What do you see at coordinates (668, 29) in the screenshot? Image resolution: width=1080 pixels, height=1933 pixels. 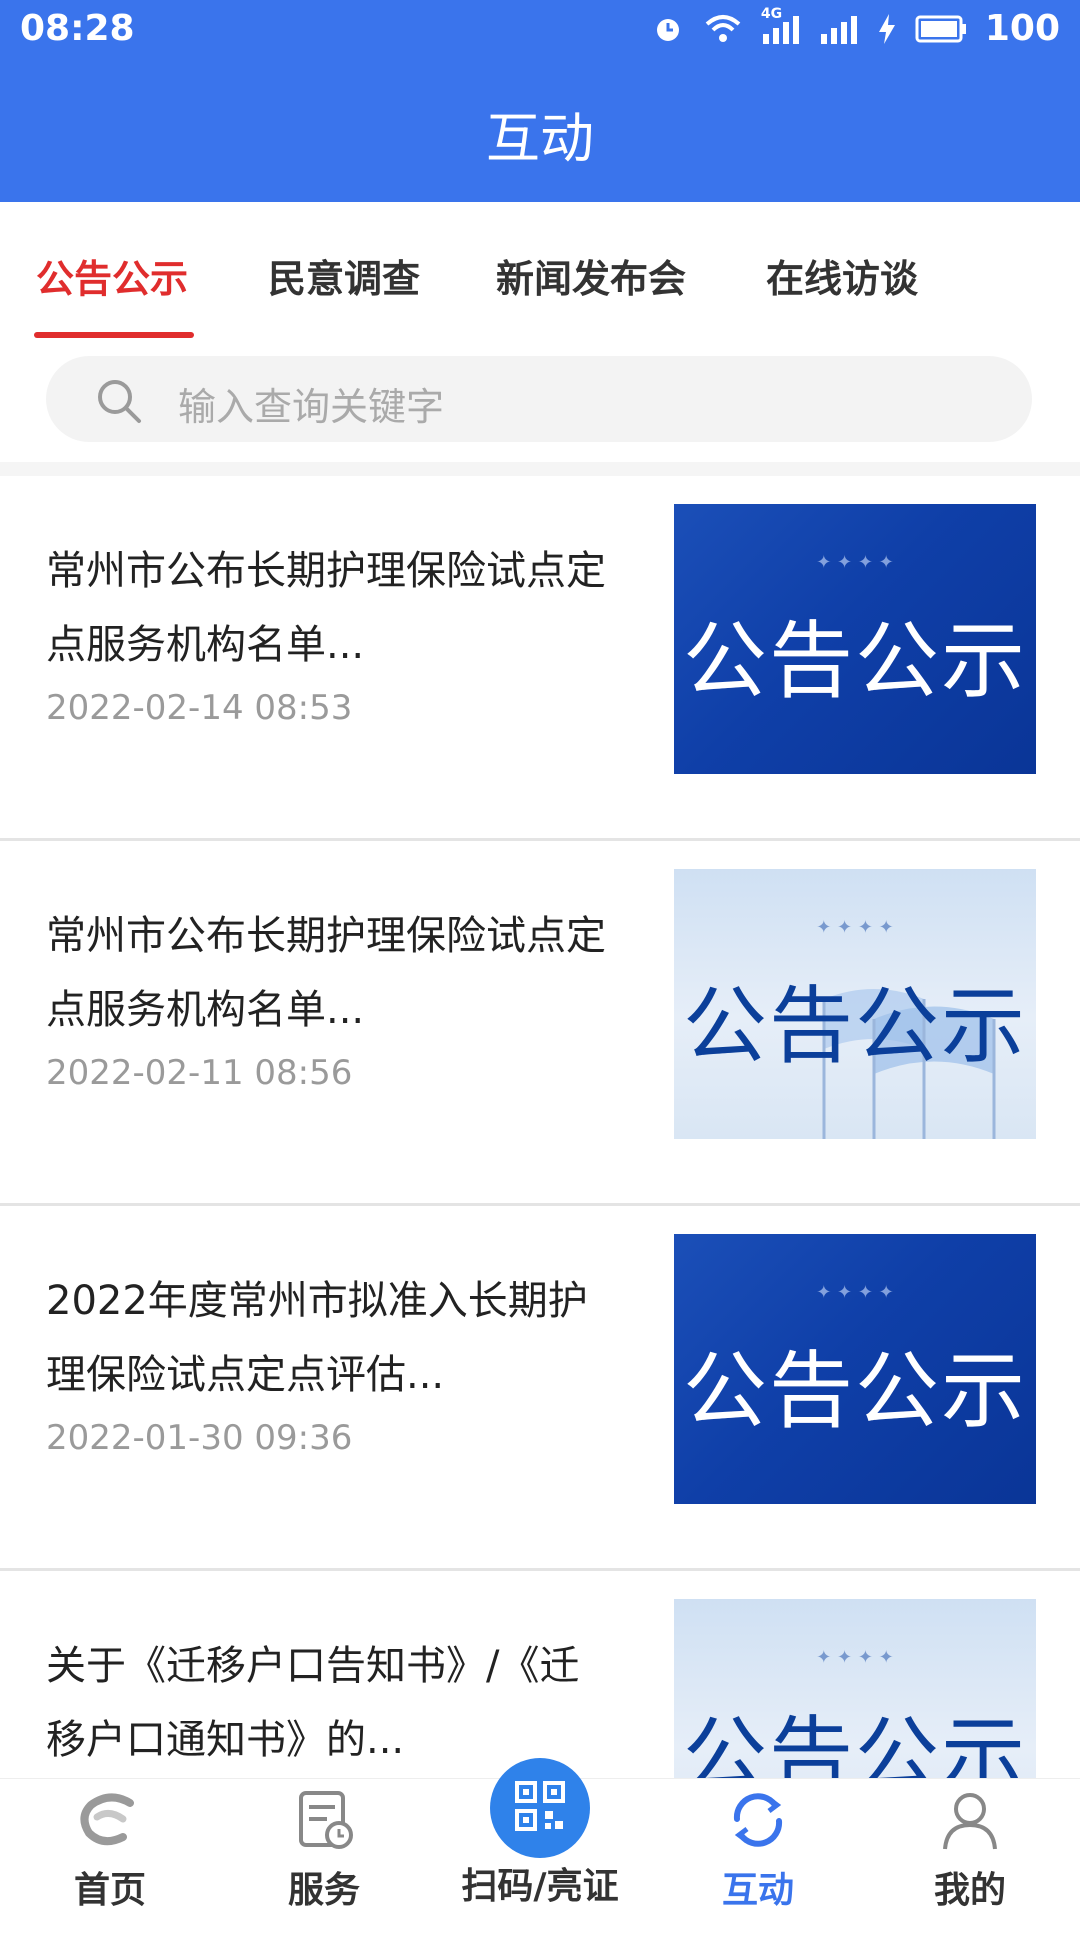 I see `alarm-icon` at bounding box center [668, 29].